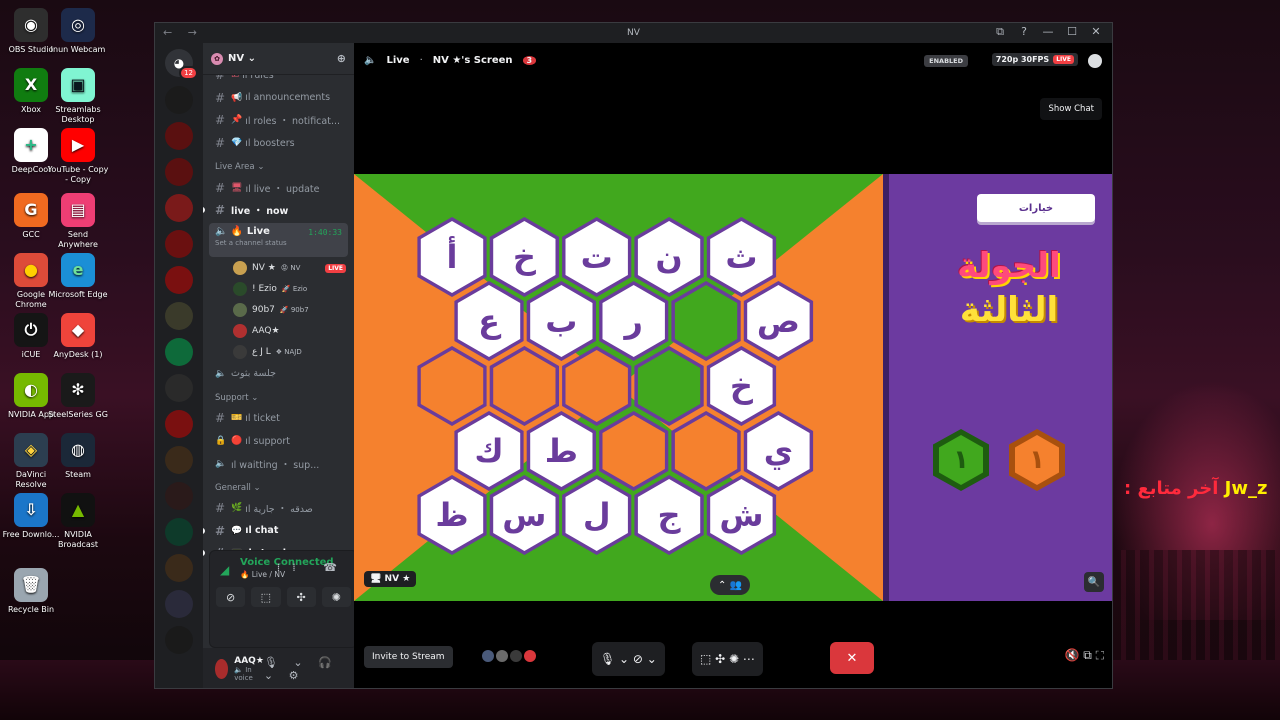 This screenshot has height=720, width=1280. Describe the element at coordinates (261, 352) in the screenshot. I see `voice-user-name: ع J L` at that location.